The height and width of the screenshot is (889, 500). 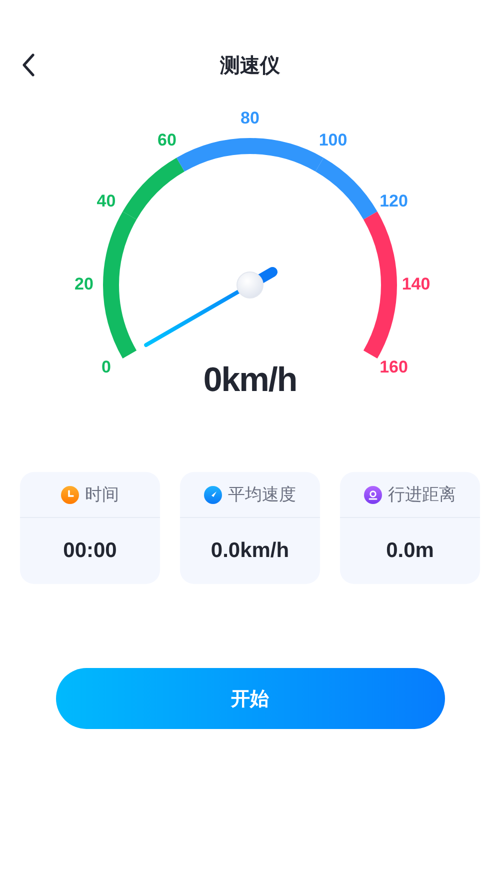 I want to click on stat-value: 0.0m, so click(x=410, y=551).